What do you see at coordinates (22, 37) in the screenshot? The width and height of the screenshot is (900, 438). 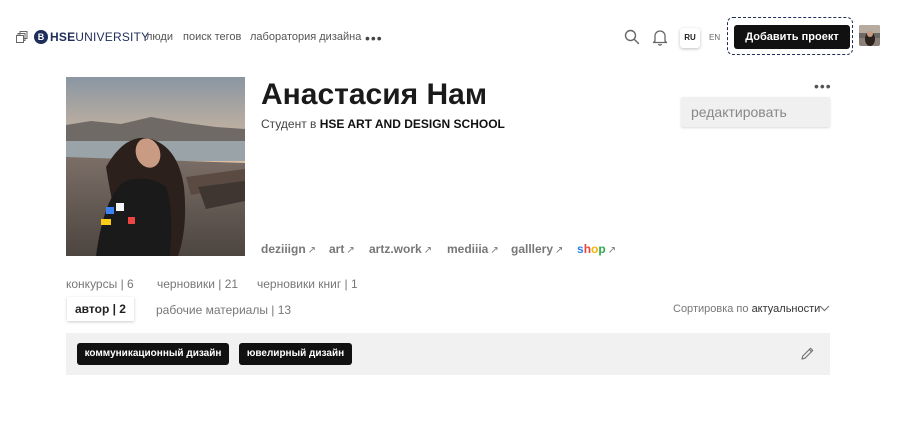 I see `logo-squares-icon` at bounding box center [22, 37].